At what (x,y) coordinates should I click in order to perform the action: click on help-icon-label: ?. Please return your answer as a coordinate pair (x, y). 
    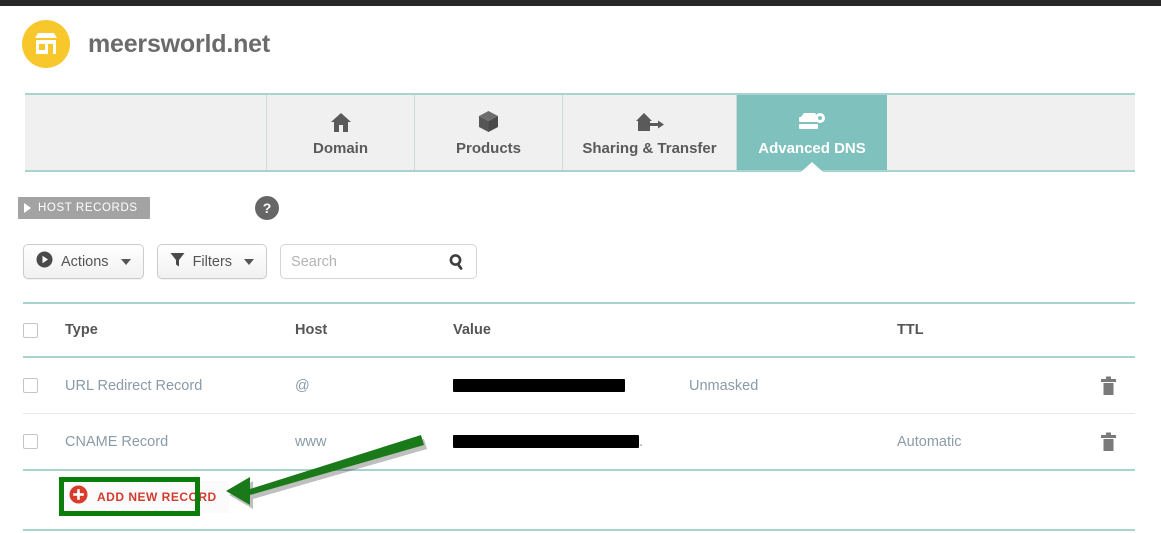
    Looking at the image, I should click on (267, 208).